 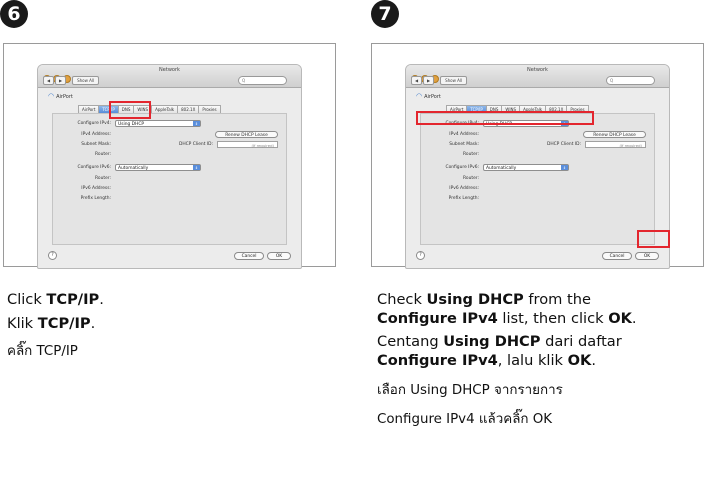 What do you see at coordinates (385, 14) in the screenshot?
I see `step-number-badge: 7` at bounding box center [385, 14].